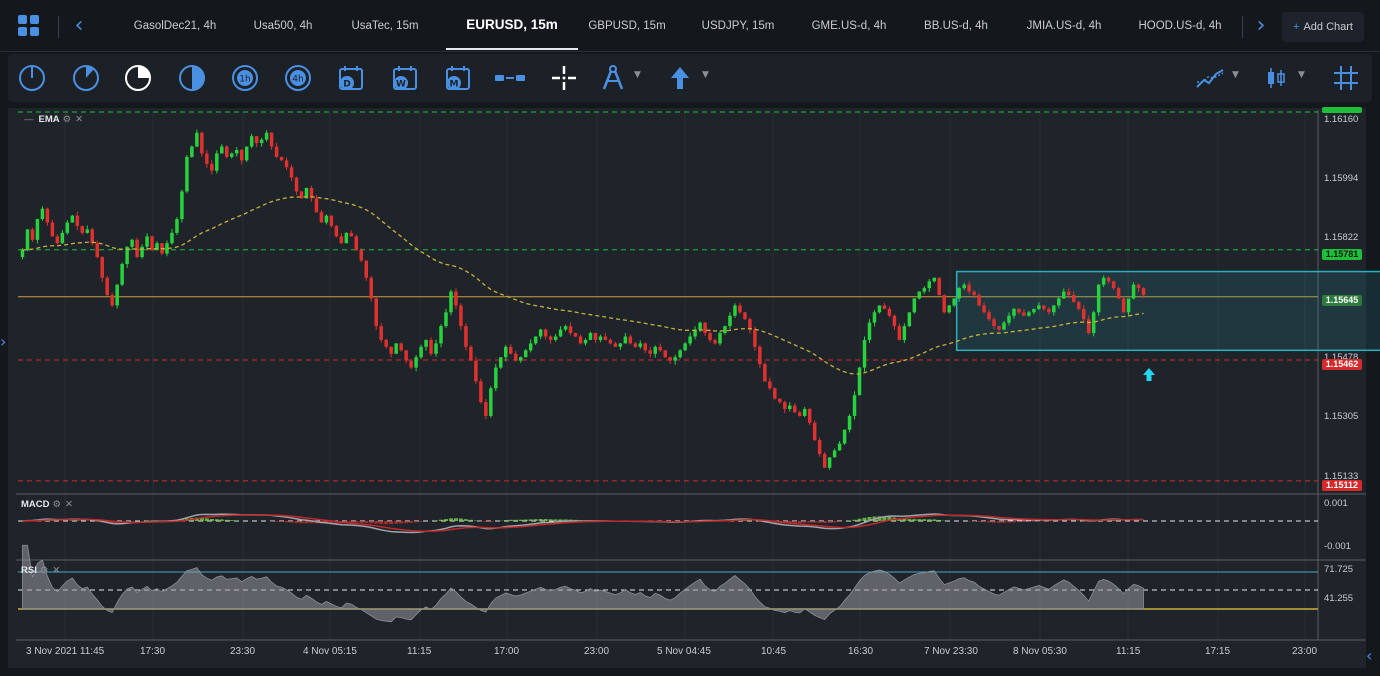 The width and height of the screenshot is (1380, 676). What do you see at coordinates (1336, 503) in the screenshot?
I see `macd-axis-label: 0.001` at bounding box center [1336, 503].